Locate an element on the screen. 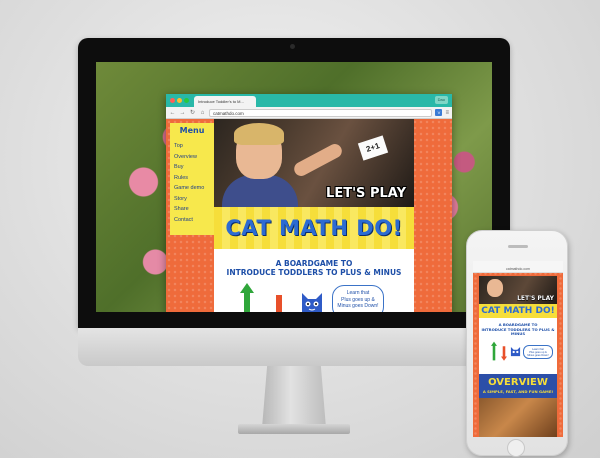  close-window-button is located at coordinates (172, 100).